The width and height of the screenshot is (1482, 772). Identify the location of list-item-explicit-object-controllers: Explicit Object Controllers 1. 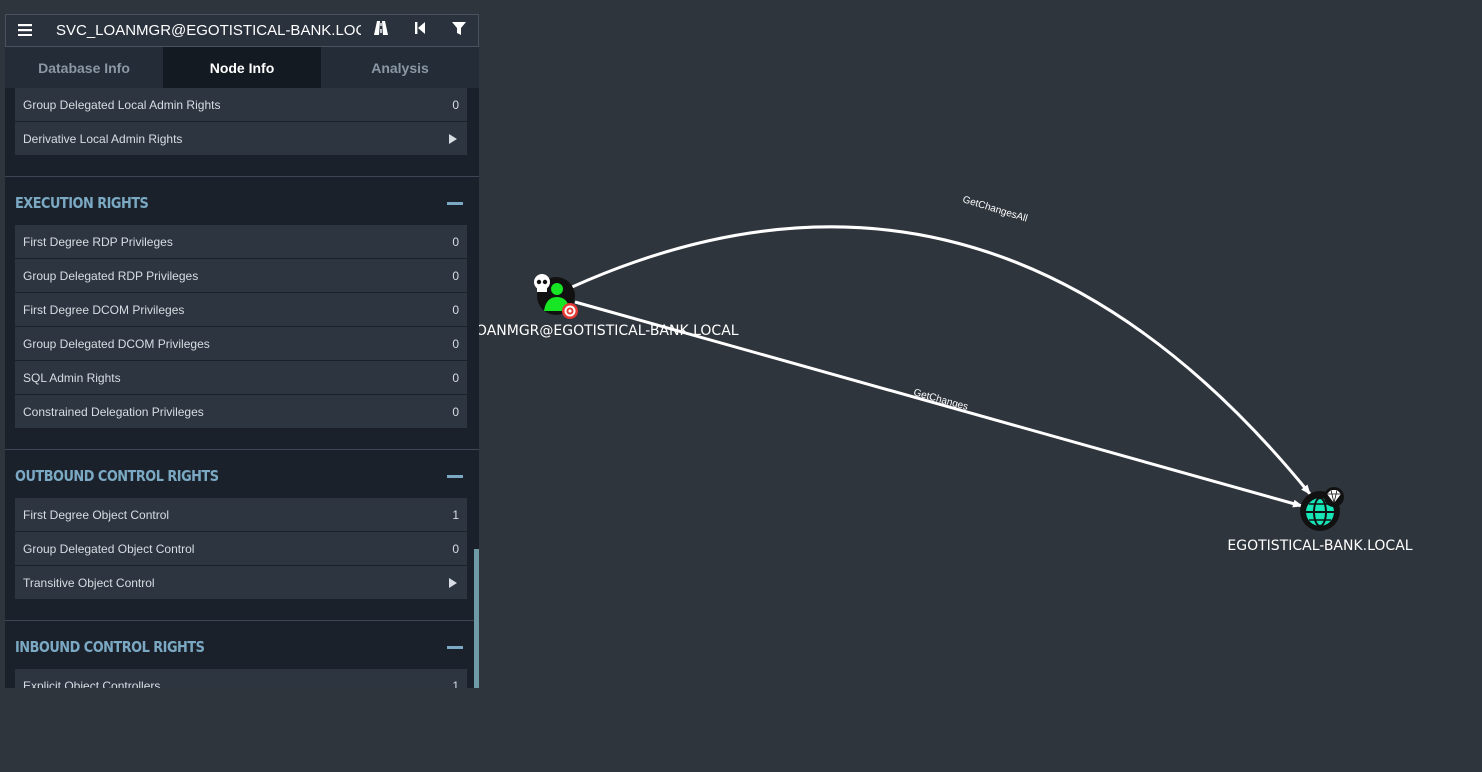
(241, 678).